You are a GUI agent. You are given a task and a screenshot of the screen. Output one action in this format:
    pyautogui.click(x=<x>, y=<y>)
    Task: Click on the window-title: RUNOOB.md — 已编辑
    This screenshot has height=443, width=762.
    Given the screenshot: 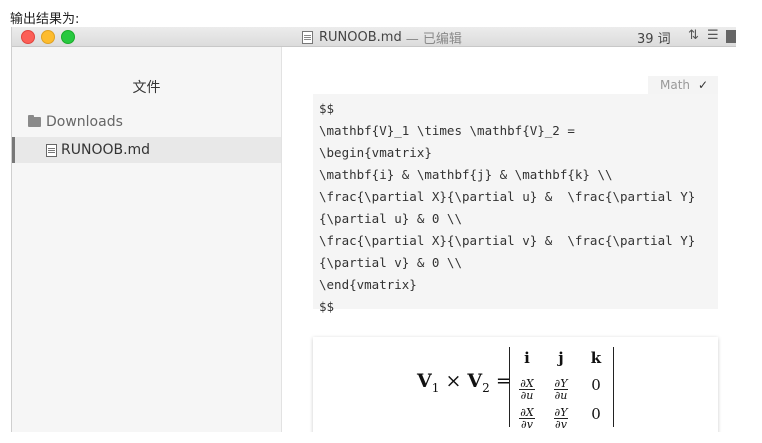 What is the action you would take?
    pyautogui.click(x=382, y=37)
    